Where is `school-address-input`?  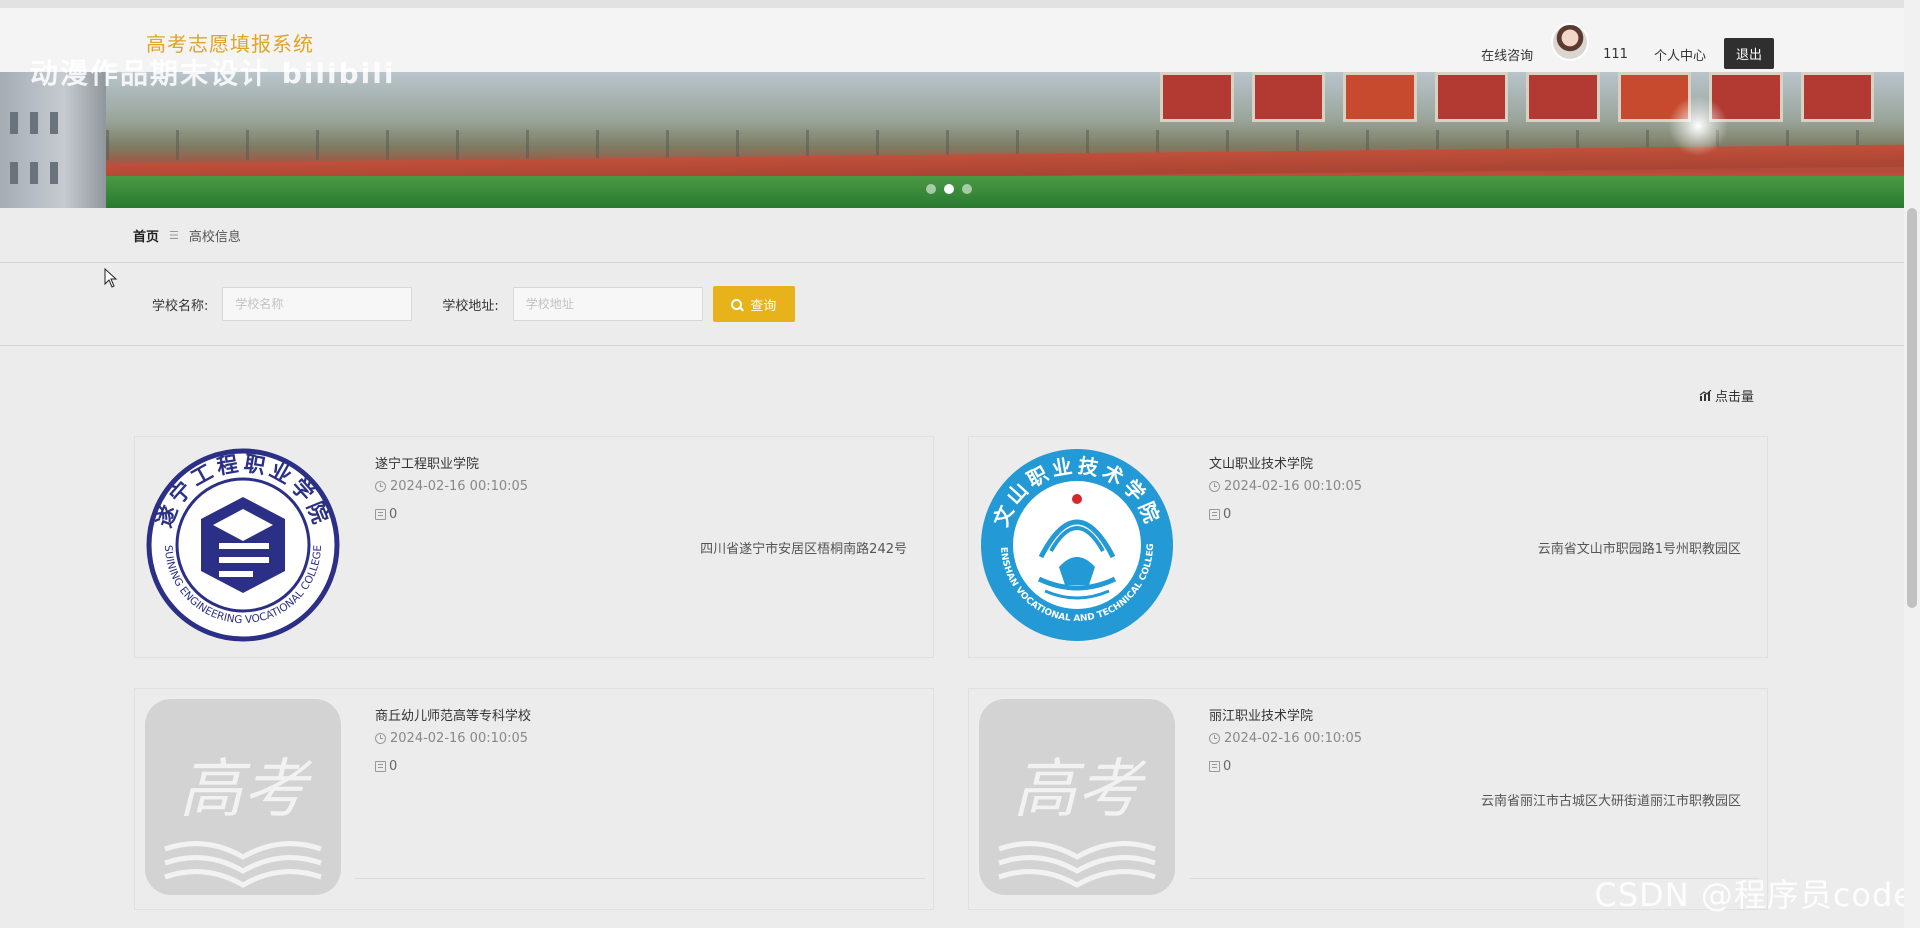
school-address-input is located at coordinates (607, 304).